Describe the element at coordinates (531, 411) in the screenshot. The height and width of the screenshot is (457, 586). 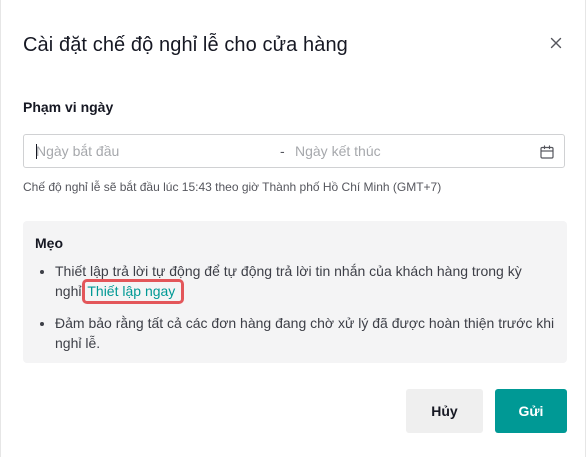
I see `submit-button: Gửi` at that location.